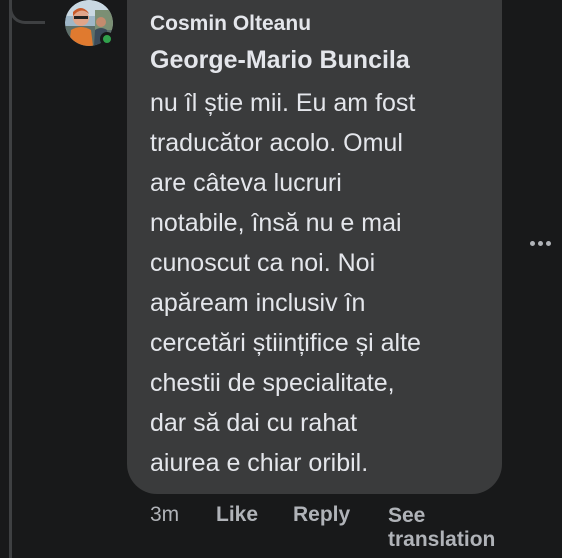 This screenshot has height=558, width=562. I want to click on timestamp: 3m, so click(164, 515).